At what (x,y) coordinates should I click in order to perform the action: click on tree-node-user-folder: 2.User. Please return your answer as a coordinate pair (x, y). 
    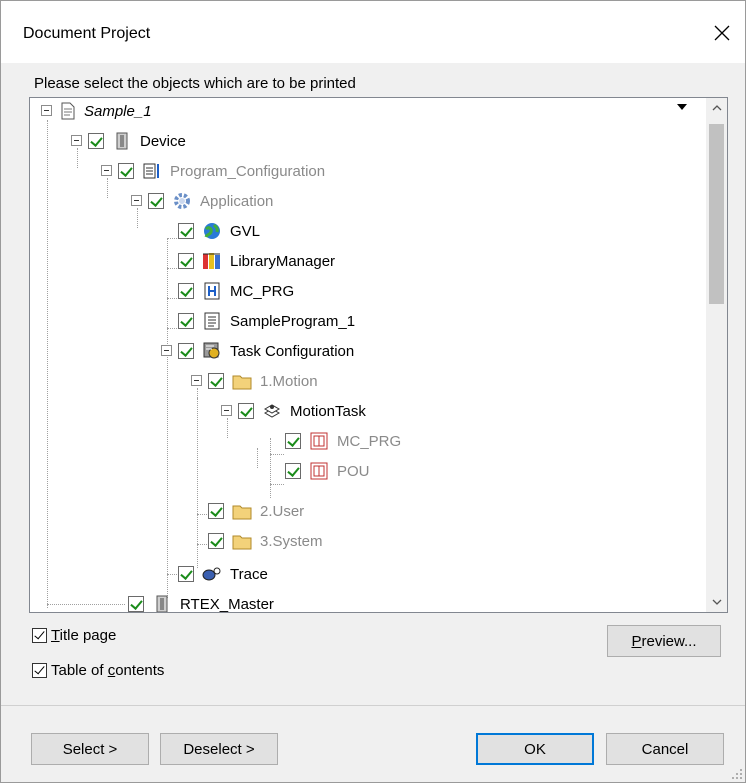
    Looking at the image, I should click on (256, 511).